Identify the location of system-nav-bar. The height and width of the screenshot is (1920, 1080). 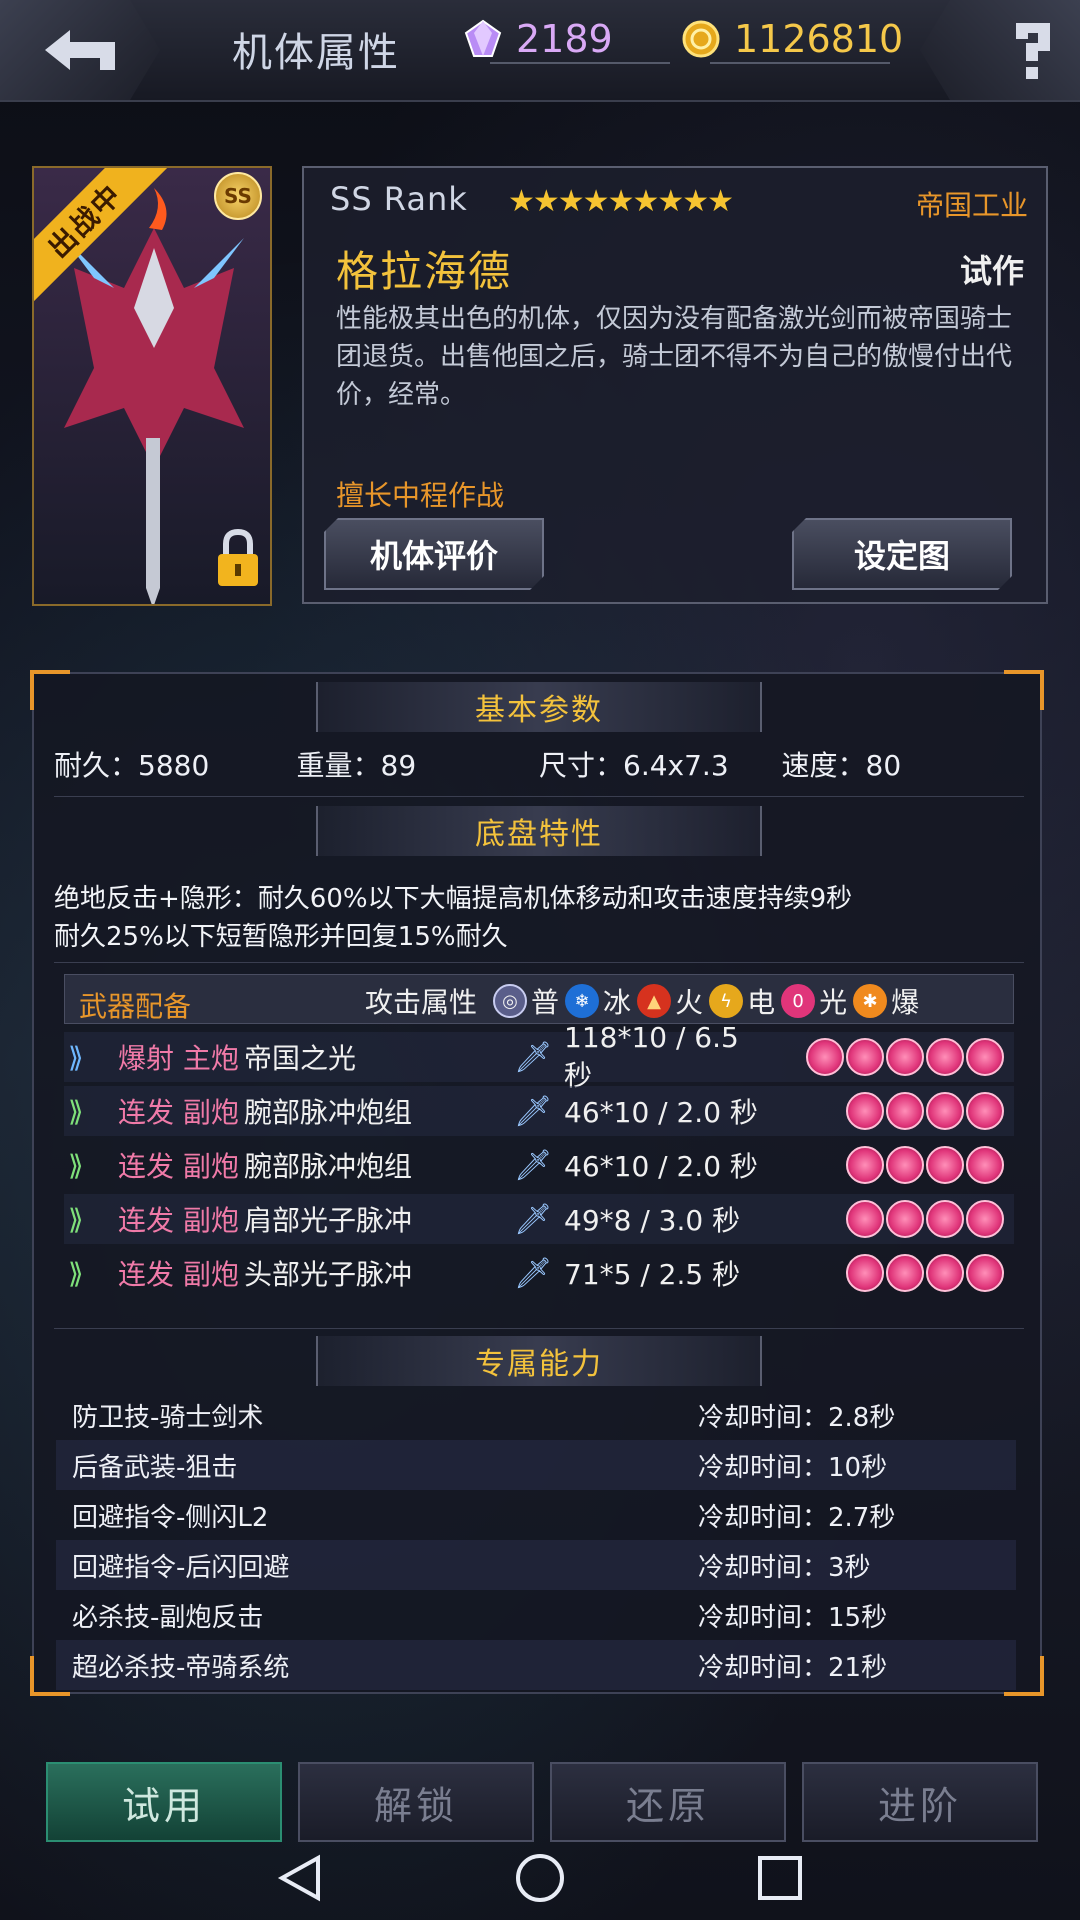
(540, 1870).